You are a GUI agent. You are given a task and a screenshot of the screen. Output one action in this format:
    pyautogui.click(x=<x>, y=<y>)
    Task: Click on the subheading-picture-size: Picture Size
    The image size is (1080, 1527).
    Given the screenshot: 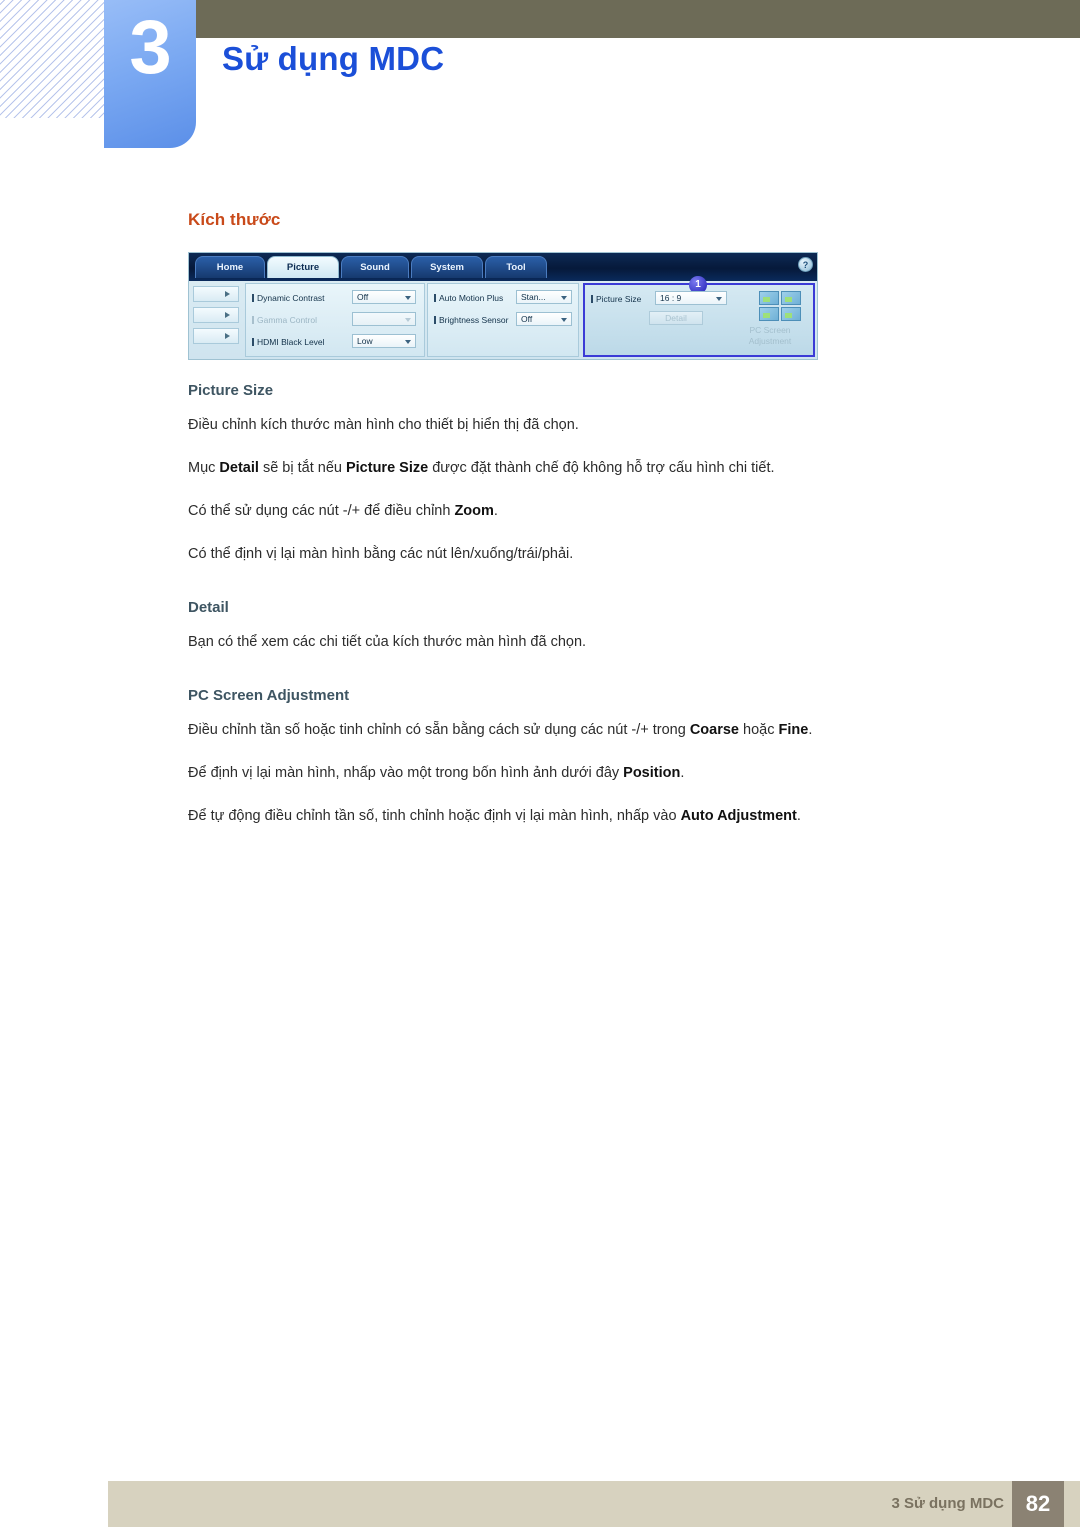 What is the action you would take?
    pyautogui.click(x=231, y=390)
    